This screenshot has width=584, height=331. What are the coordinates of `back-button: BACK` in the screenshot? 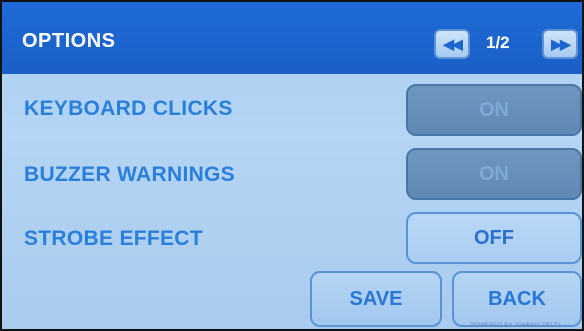 It's located at (517, 299).